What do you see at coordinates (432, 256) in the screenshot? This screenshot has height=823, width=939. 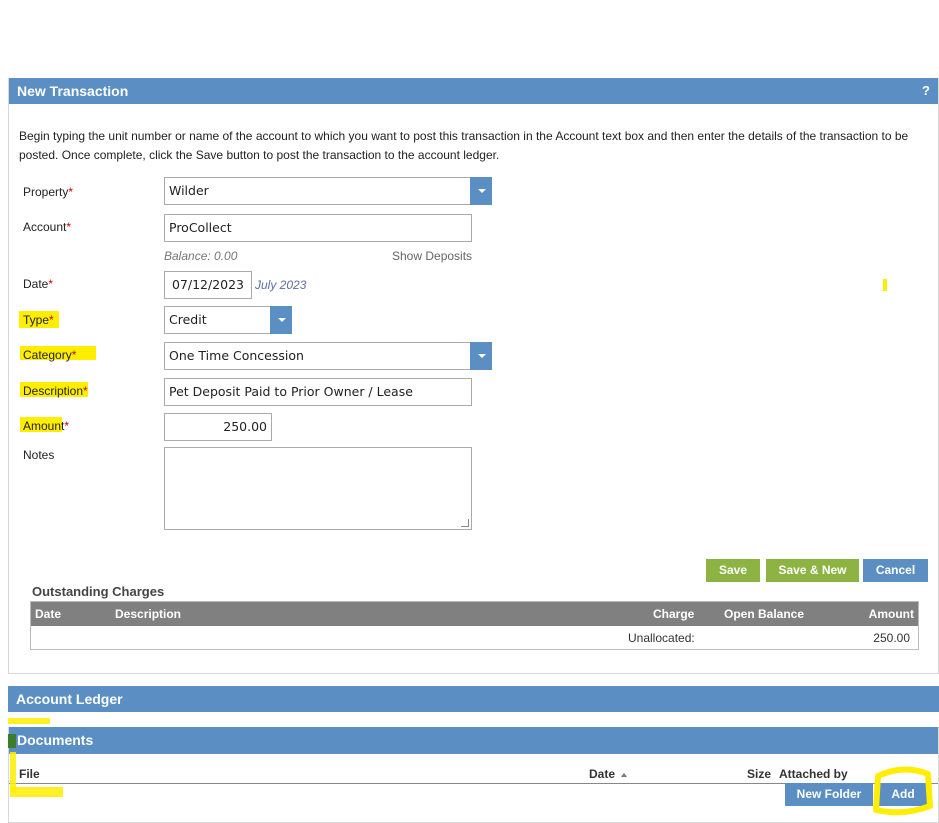 I see `show-deposits-link: Show Deposits` at bounding box center [432, 256].